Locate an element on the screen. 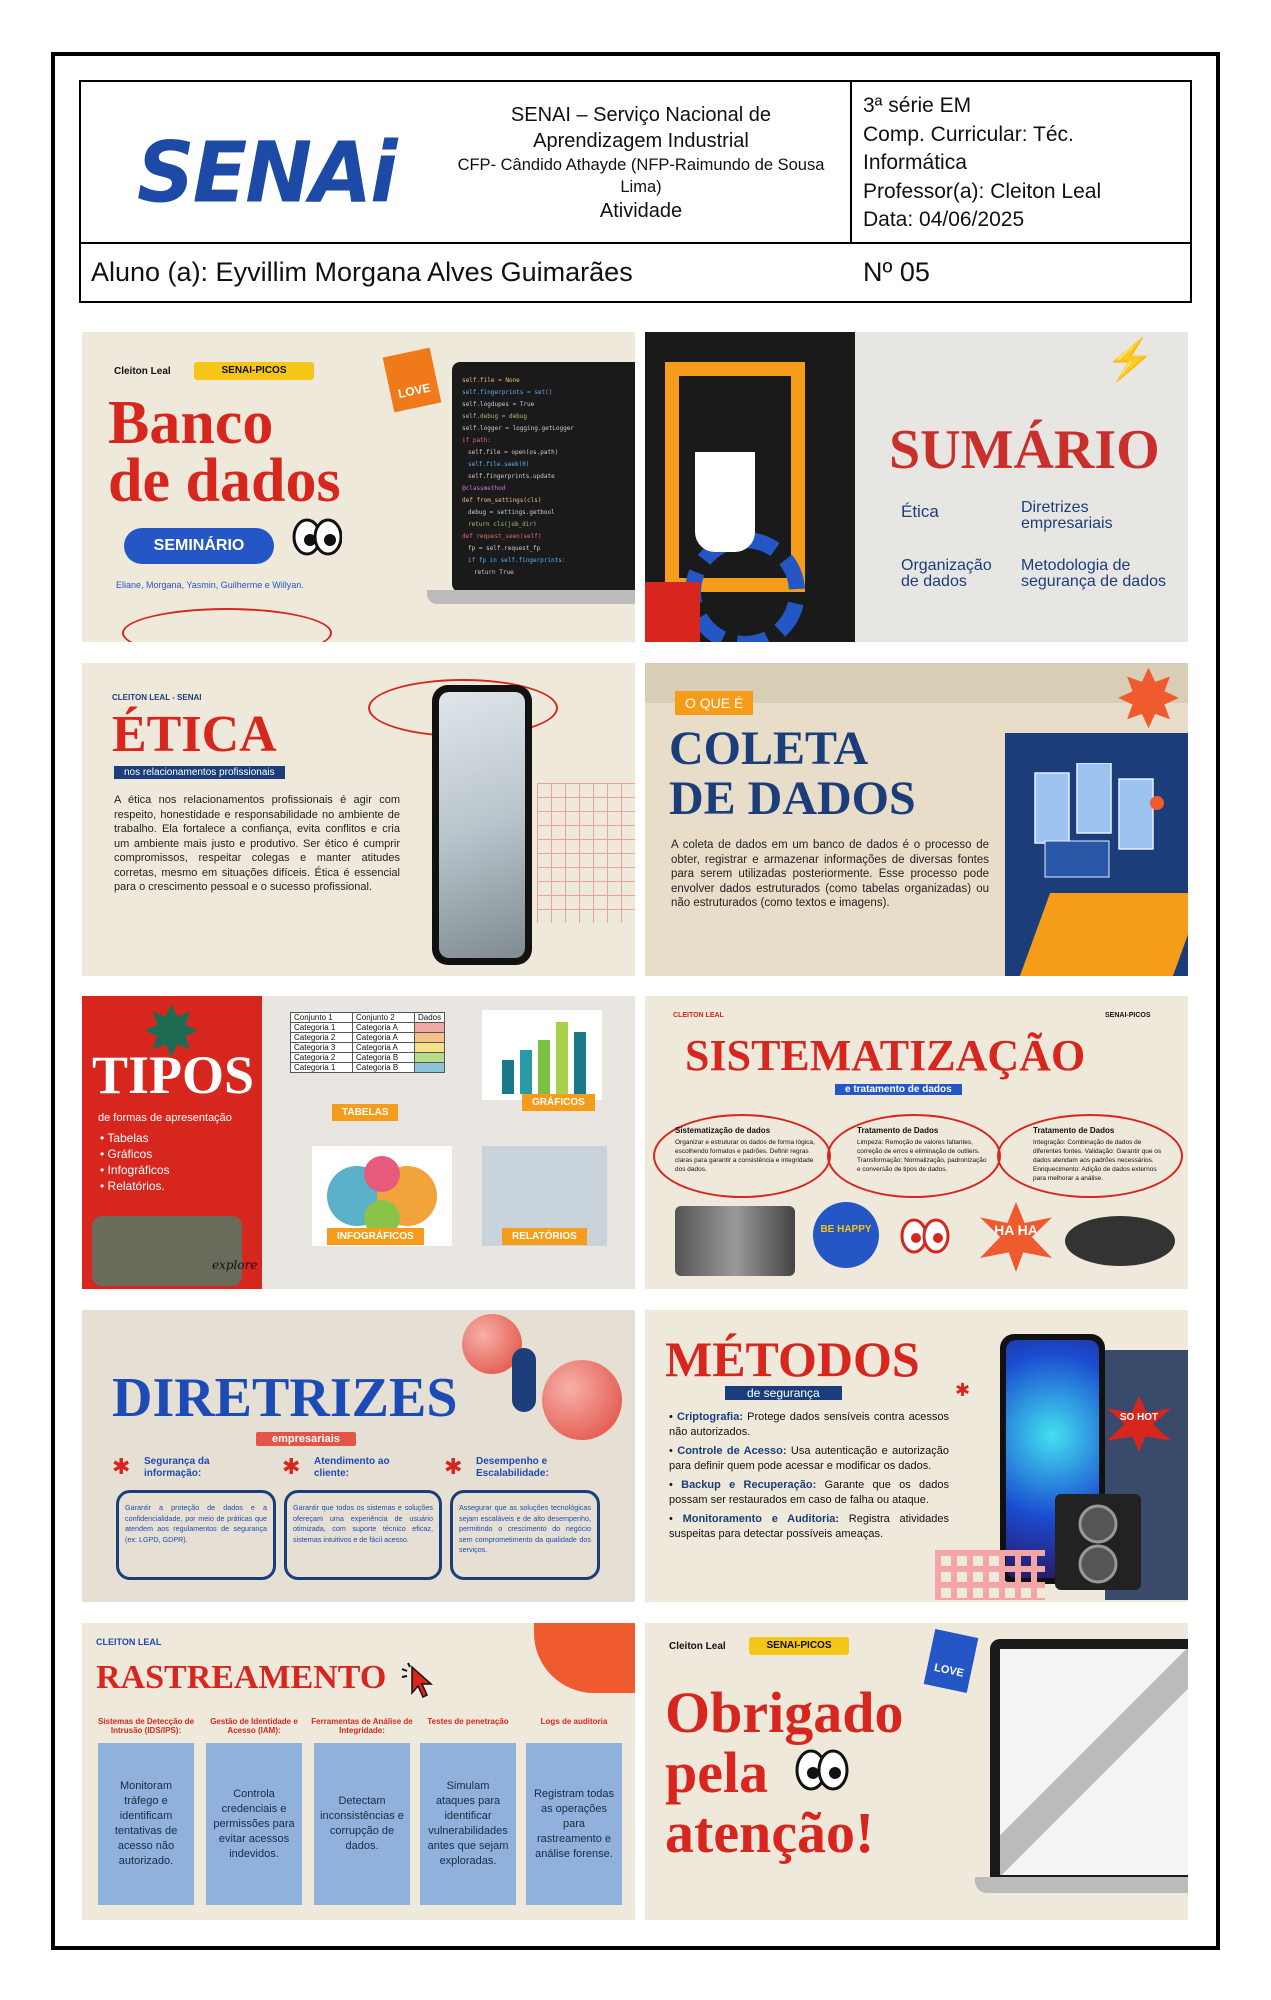  tracking-col-heading: Gestão de Identidade e Acesso (IAM): is located at coordinates (254, 1726).